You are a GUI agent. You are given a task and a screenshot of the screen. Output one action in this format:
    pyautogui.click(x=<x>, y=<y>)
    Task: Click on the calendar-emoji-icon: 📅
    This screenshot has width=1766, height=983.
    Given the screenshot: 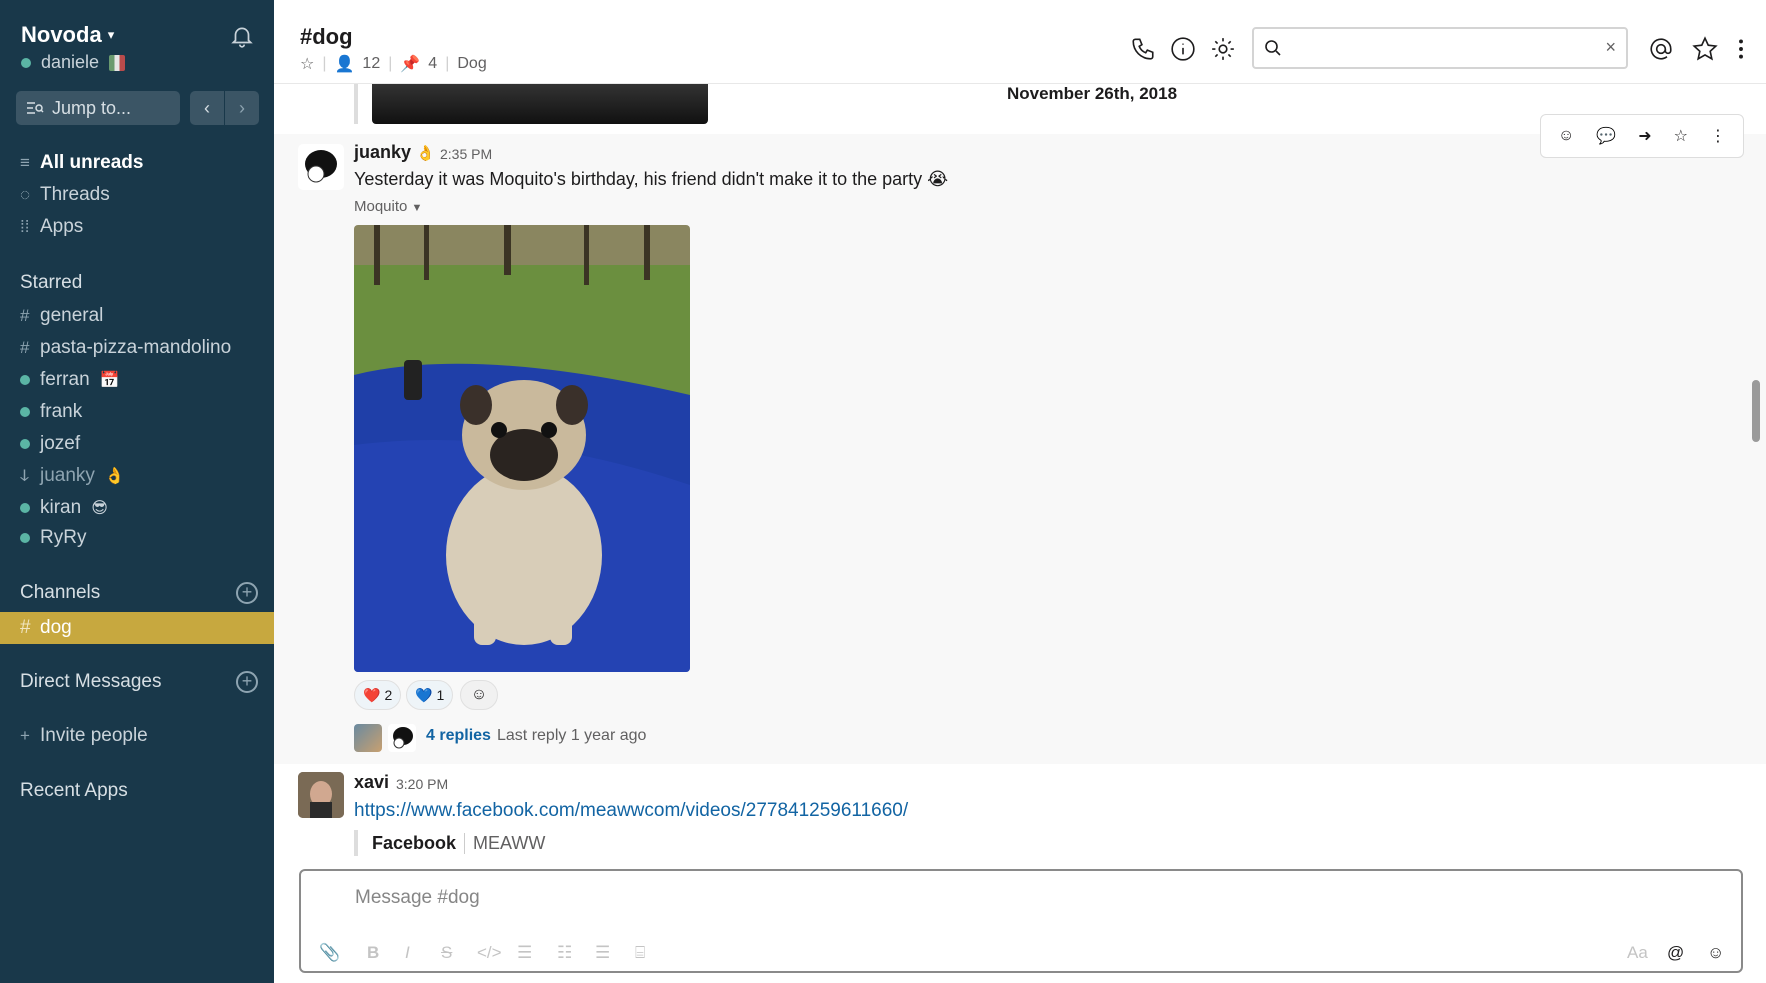 What is the action you would take?
    pyautogui.click(x=109, y=380)
    